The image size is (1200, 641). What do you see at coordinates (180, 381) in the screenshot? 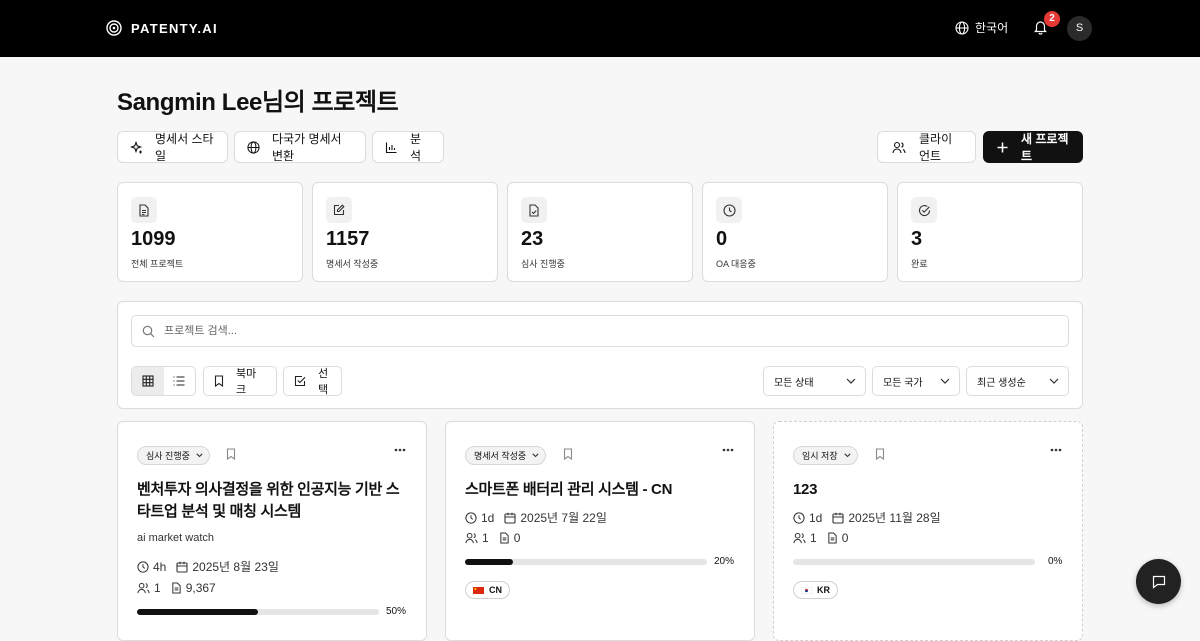
I see `list-view-button` at bounding box center [180, 381].